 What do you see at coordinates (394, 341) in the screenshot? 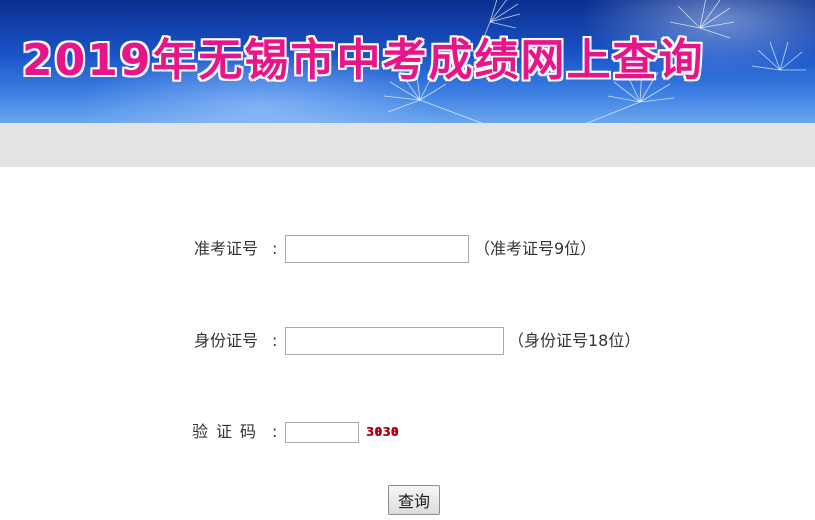
I see `id-card-input` at bounding box center [394, 341].